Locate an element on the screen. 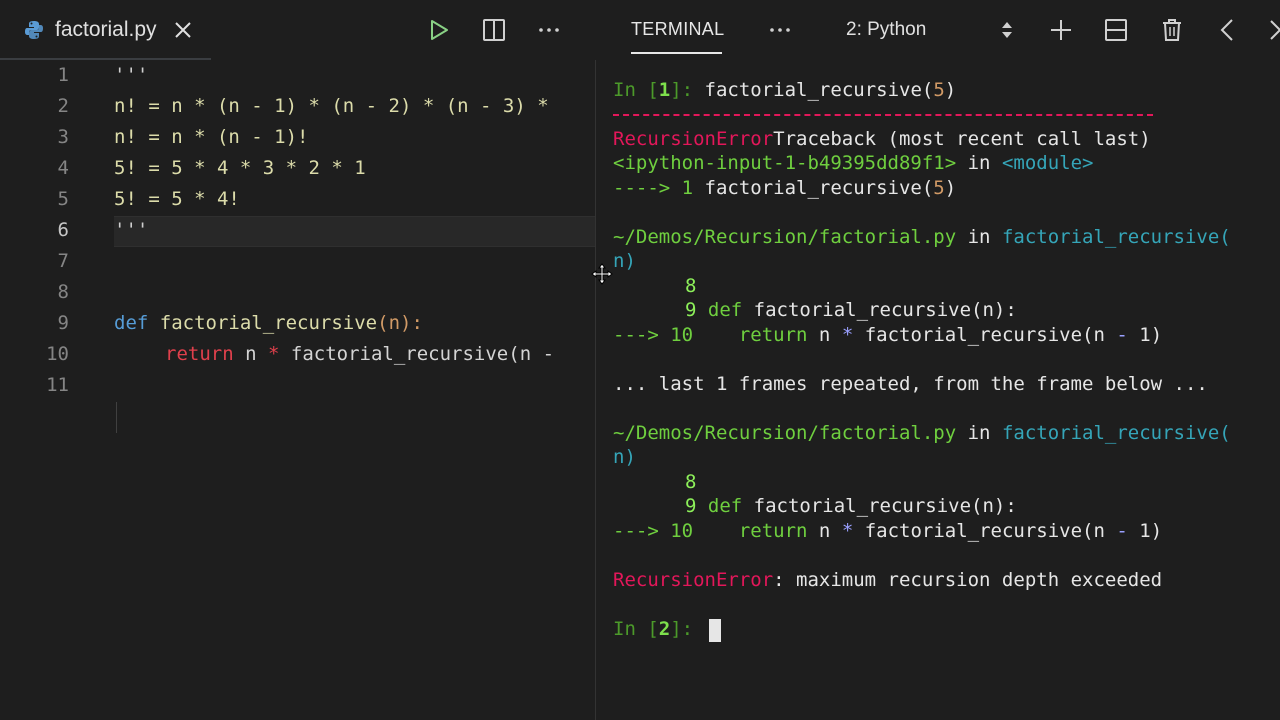  prompt-number: 2 is located at coordinates (664, 629).